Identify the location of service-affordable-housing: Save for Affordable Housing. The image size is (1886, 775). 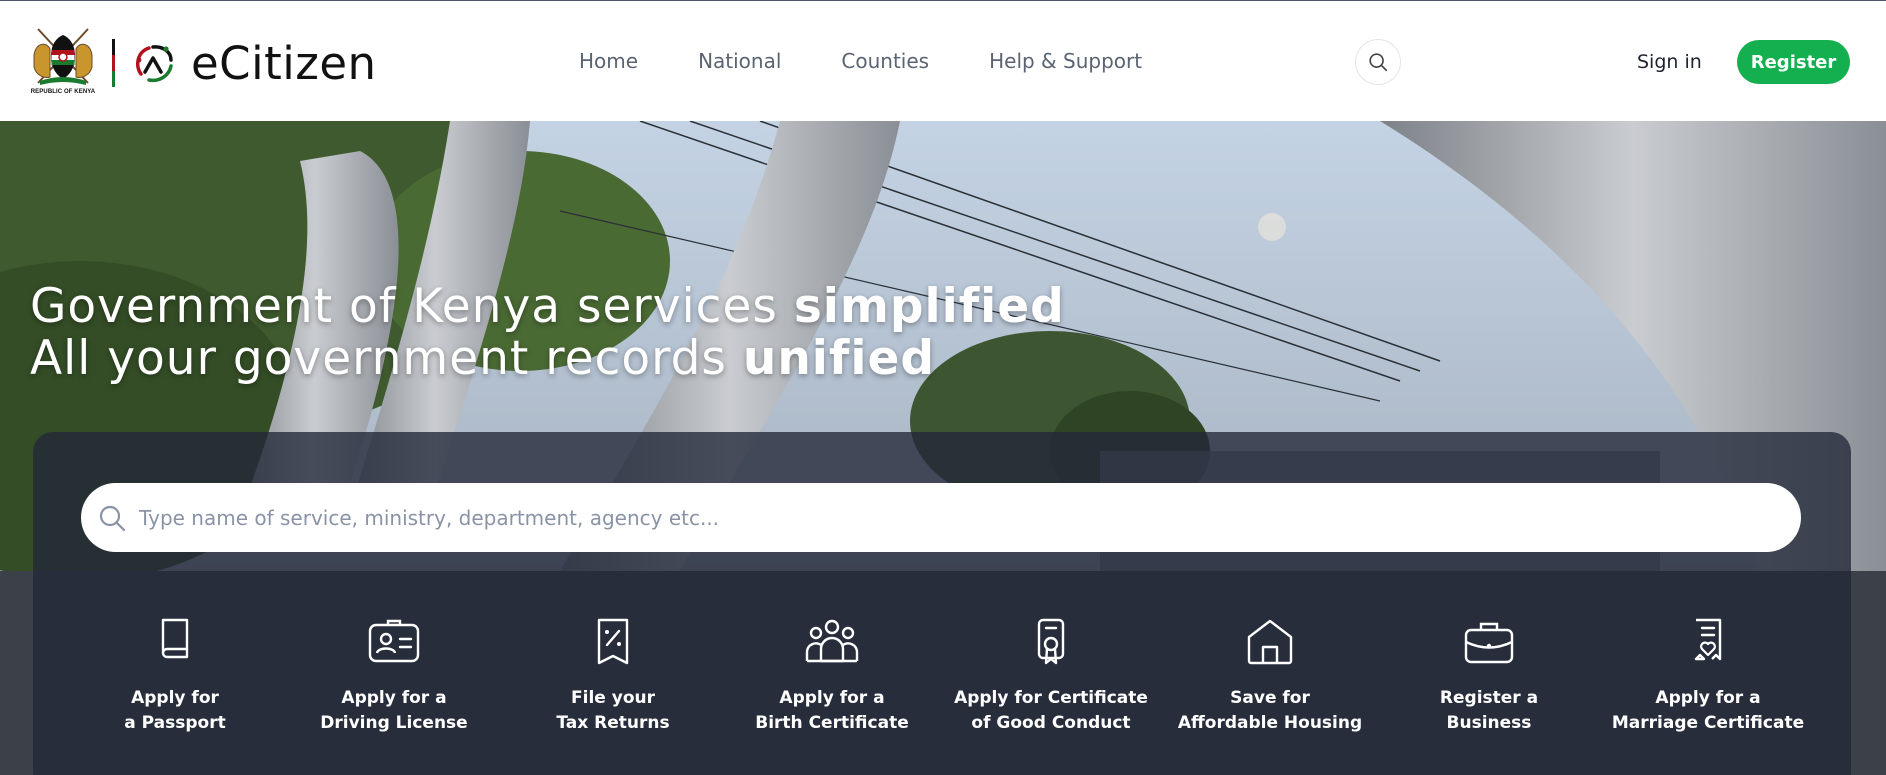
(1270, 676).